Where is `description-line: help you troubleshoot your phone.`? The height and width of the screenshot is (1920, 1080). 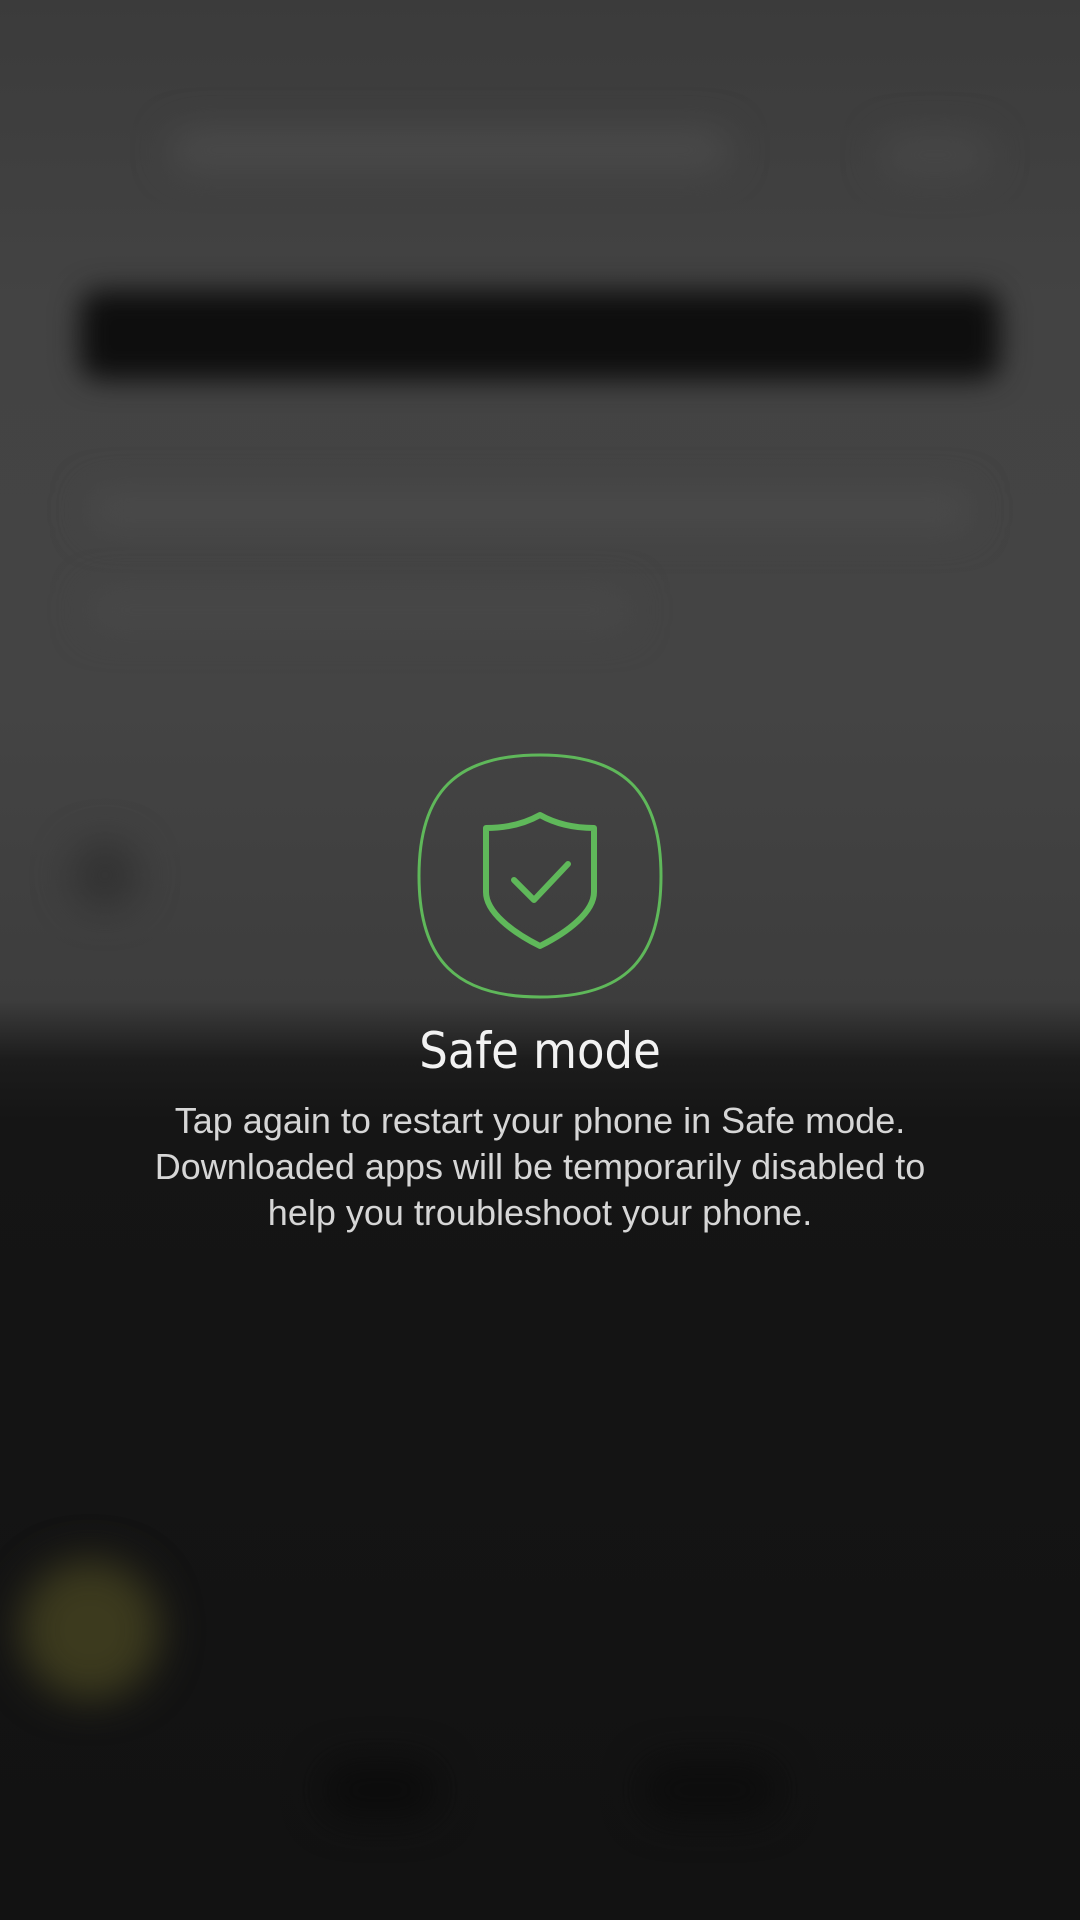 description-line: help you troubleshoot your phone. is located at coordinates (540, 1212).